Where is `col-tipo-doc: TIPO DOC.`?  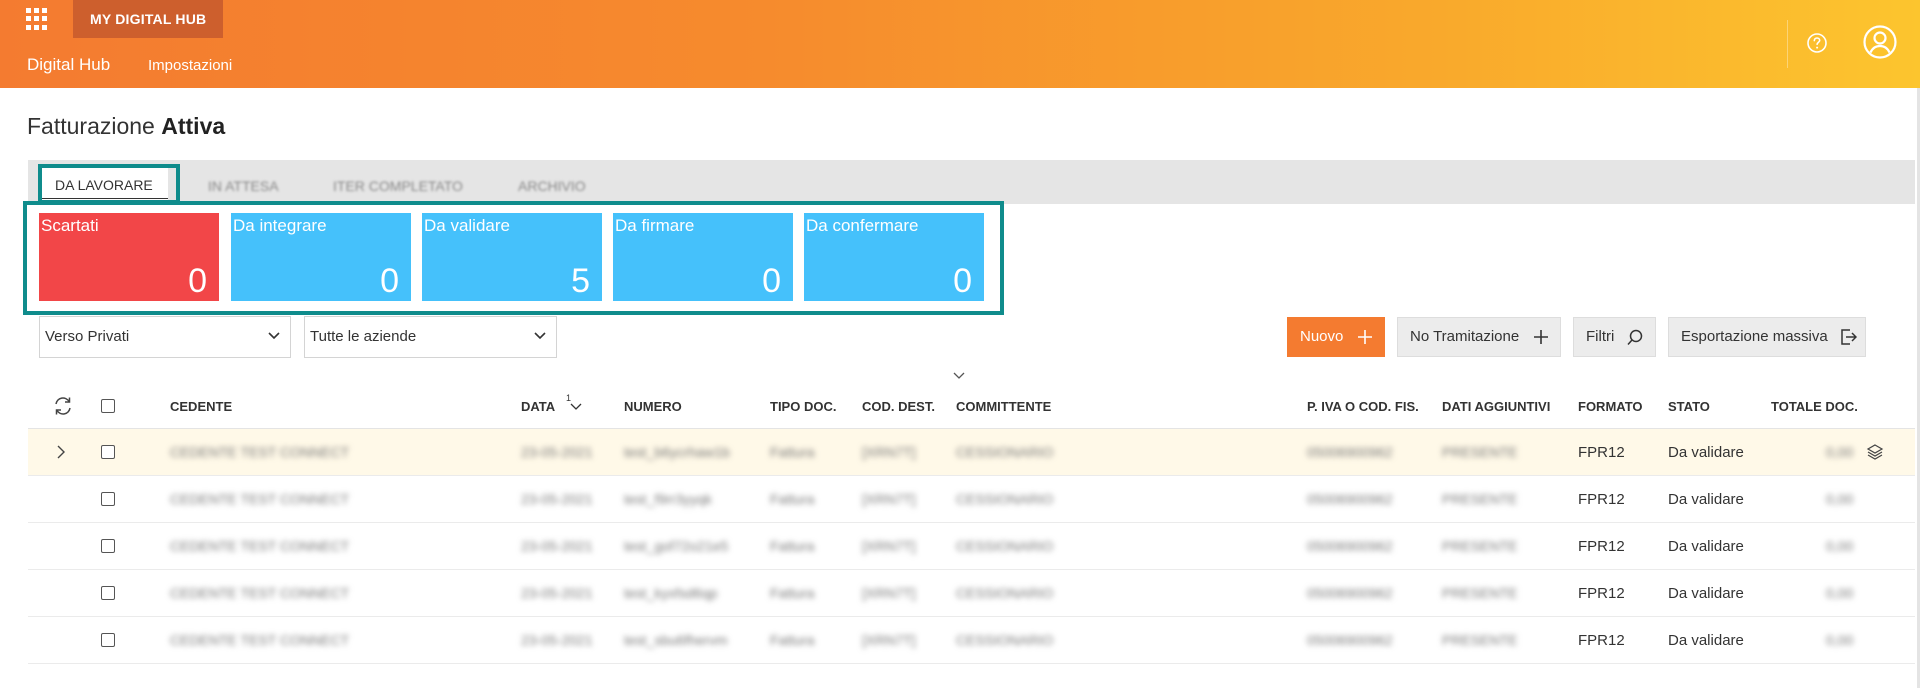
col-tipo-doc: TIPO DOC. is located at coordinates (803, 406).